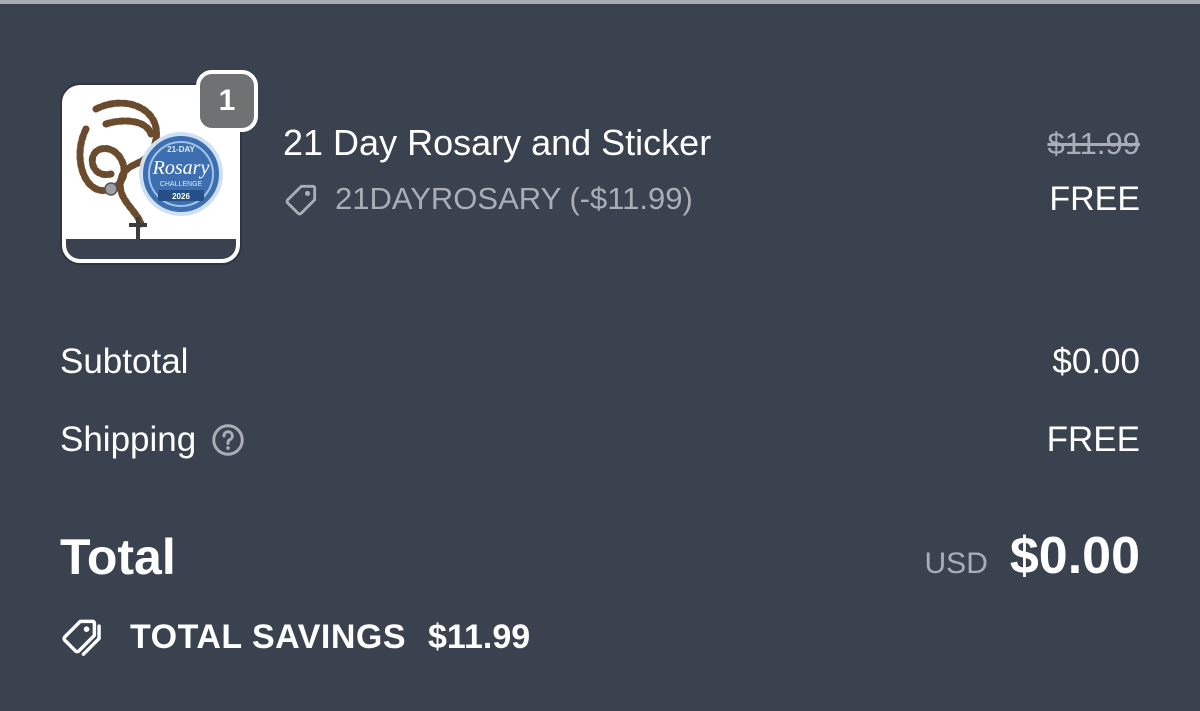 This screenshot has width=1200, height=711. What do you see at coordinates (479, 636) in the screenshot?
I see `total-savings-amount: $11.99` at bounding box center [479, 636].